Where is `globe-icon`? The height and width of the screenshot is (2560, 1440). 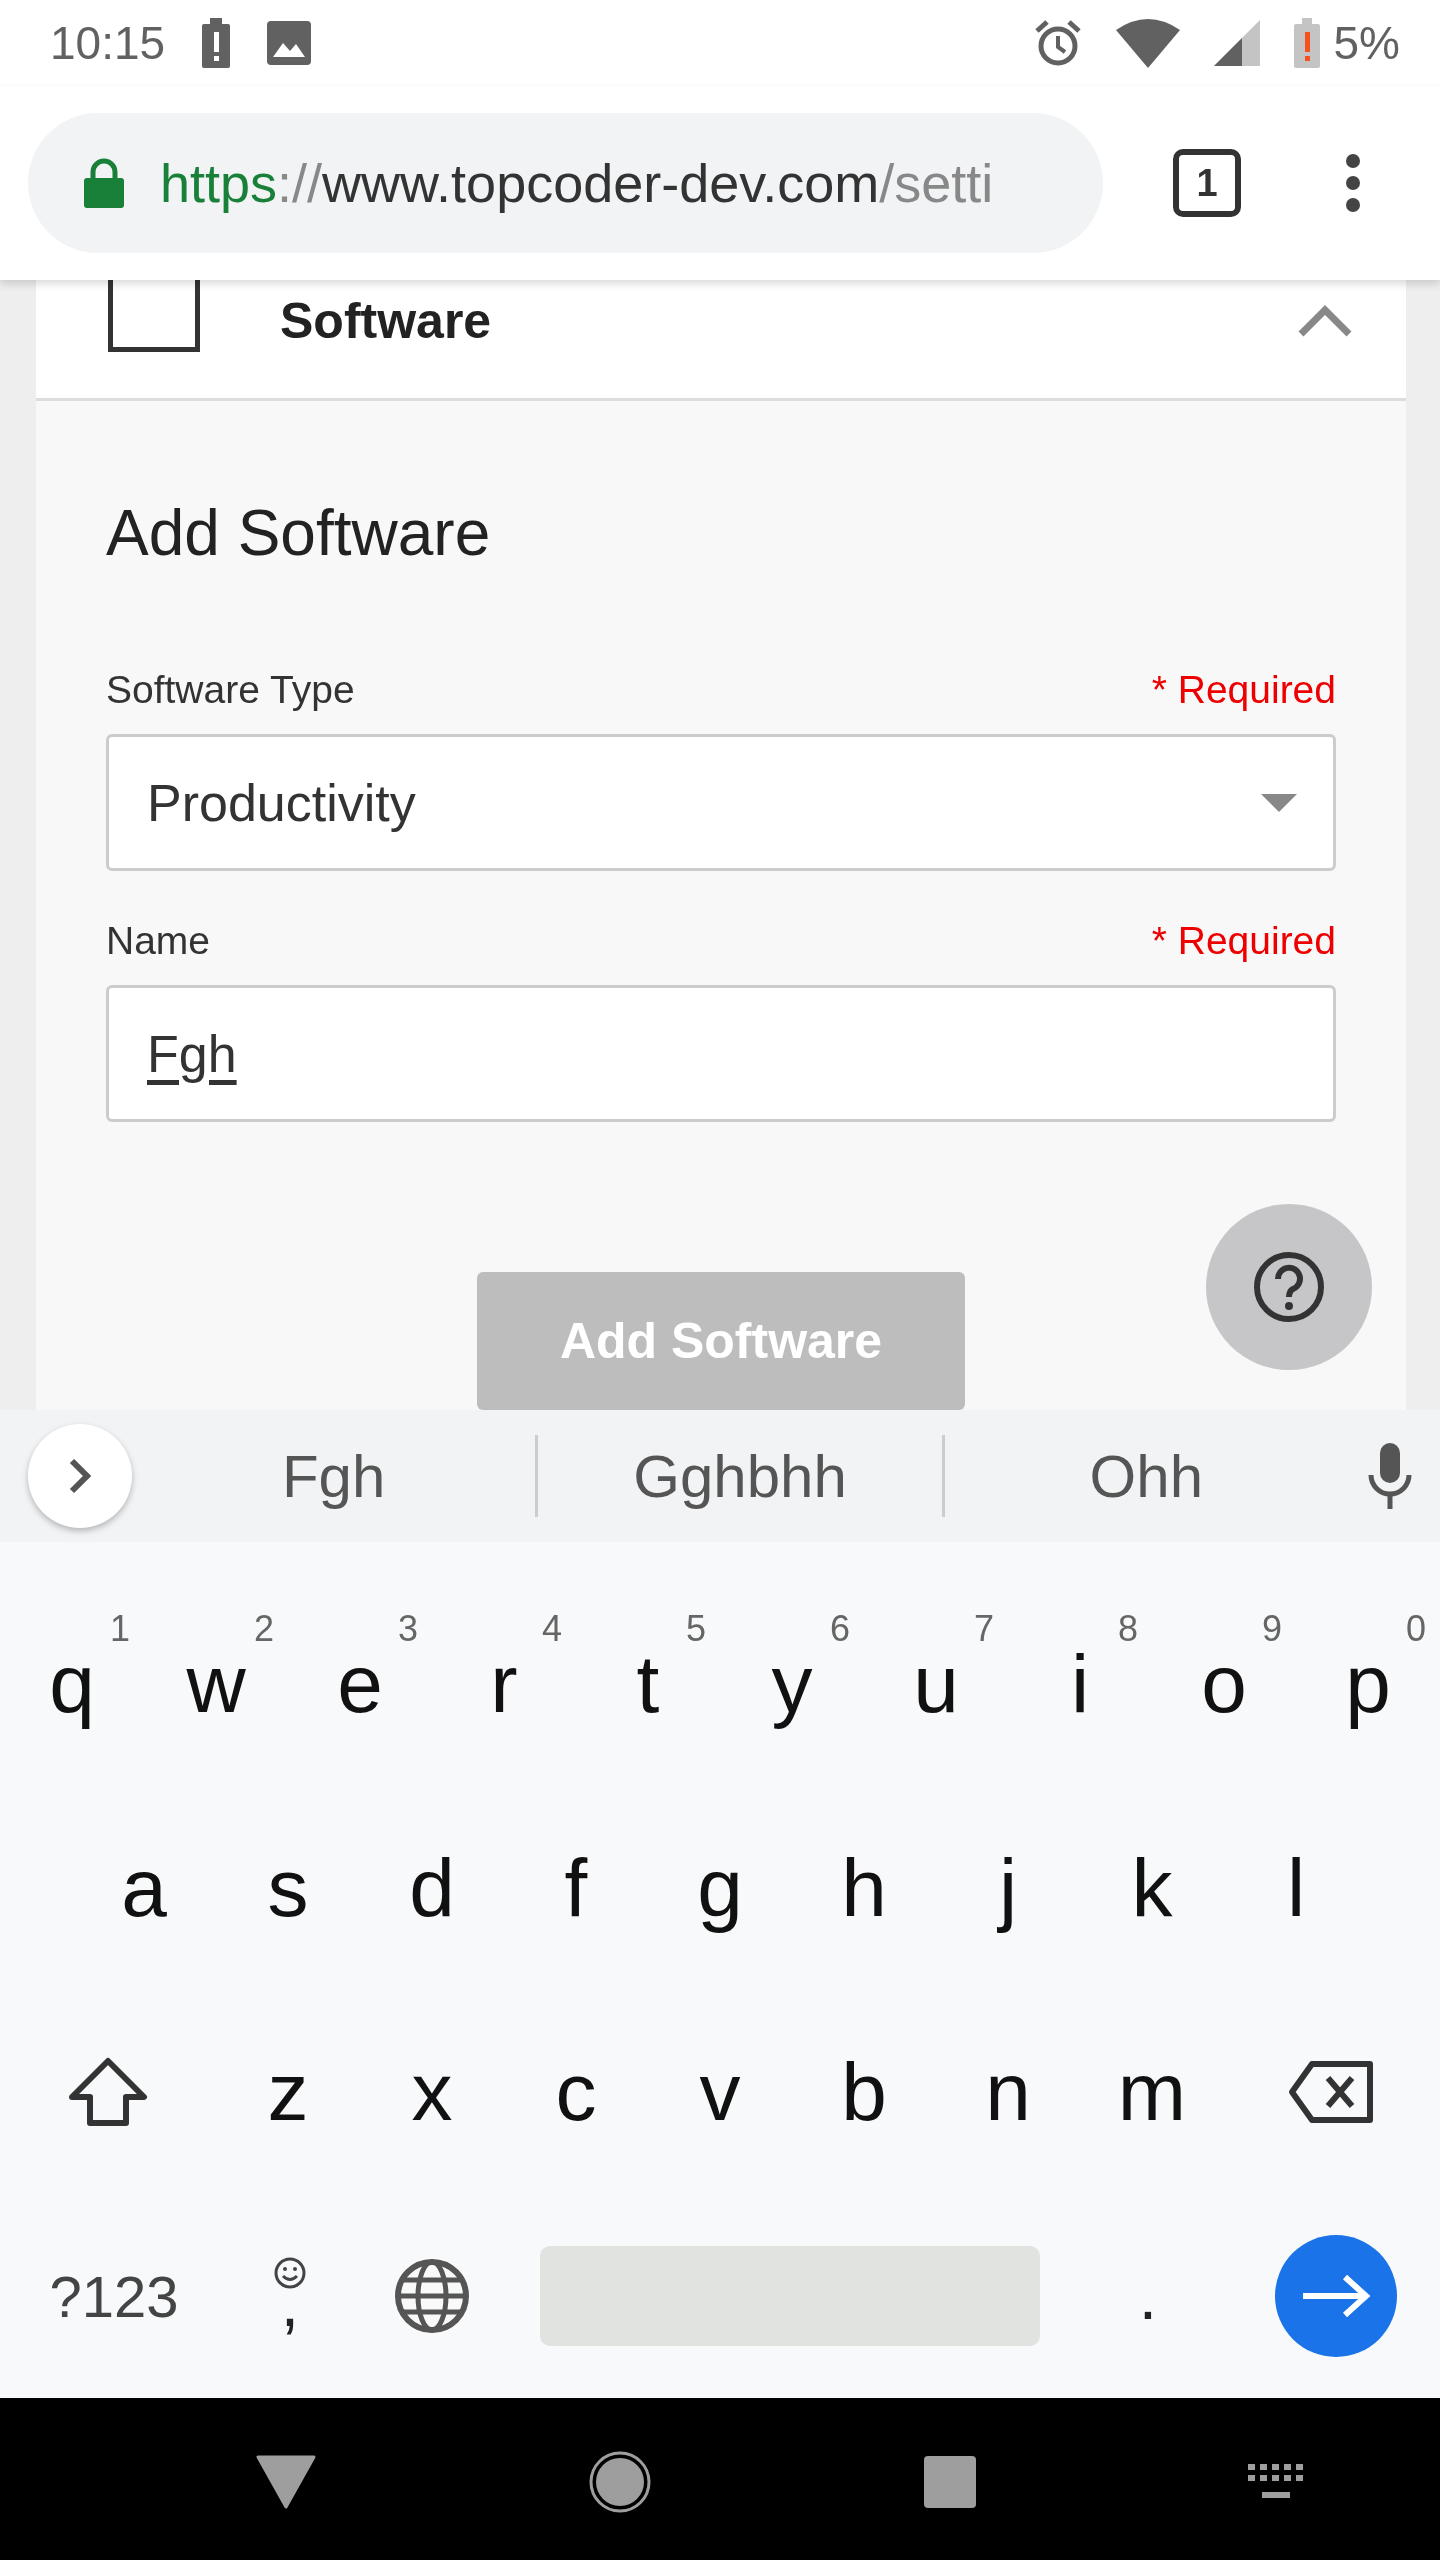
globe-icon is located at coordinates (432, 2296).